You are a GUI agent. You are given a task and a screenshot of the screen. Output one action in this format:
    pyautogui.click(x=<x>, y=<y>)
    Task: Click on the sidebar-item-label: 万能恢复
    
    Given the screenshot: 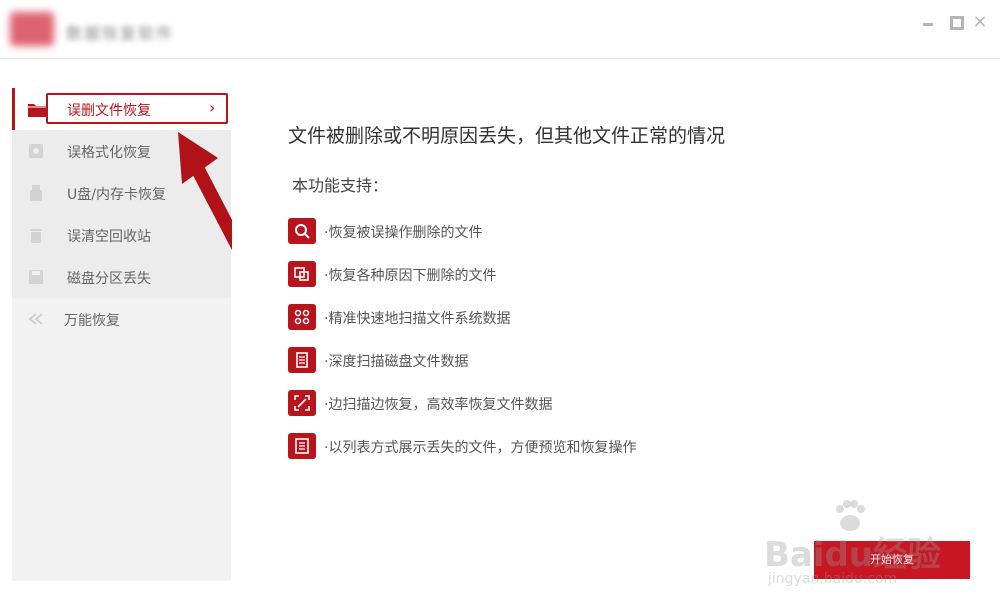 What is the action you would take?
    pyautogui.click(x=92, y=321)
    